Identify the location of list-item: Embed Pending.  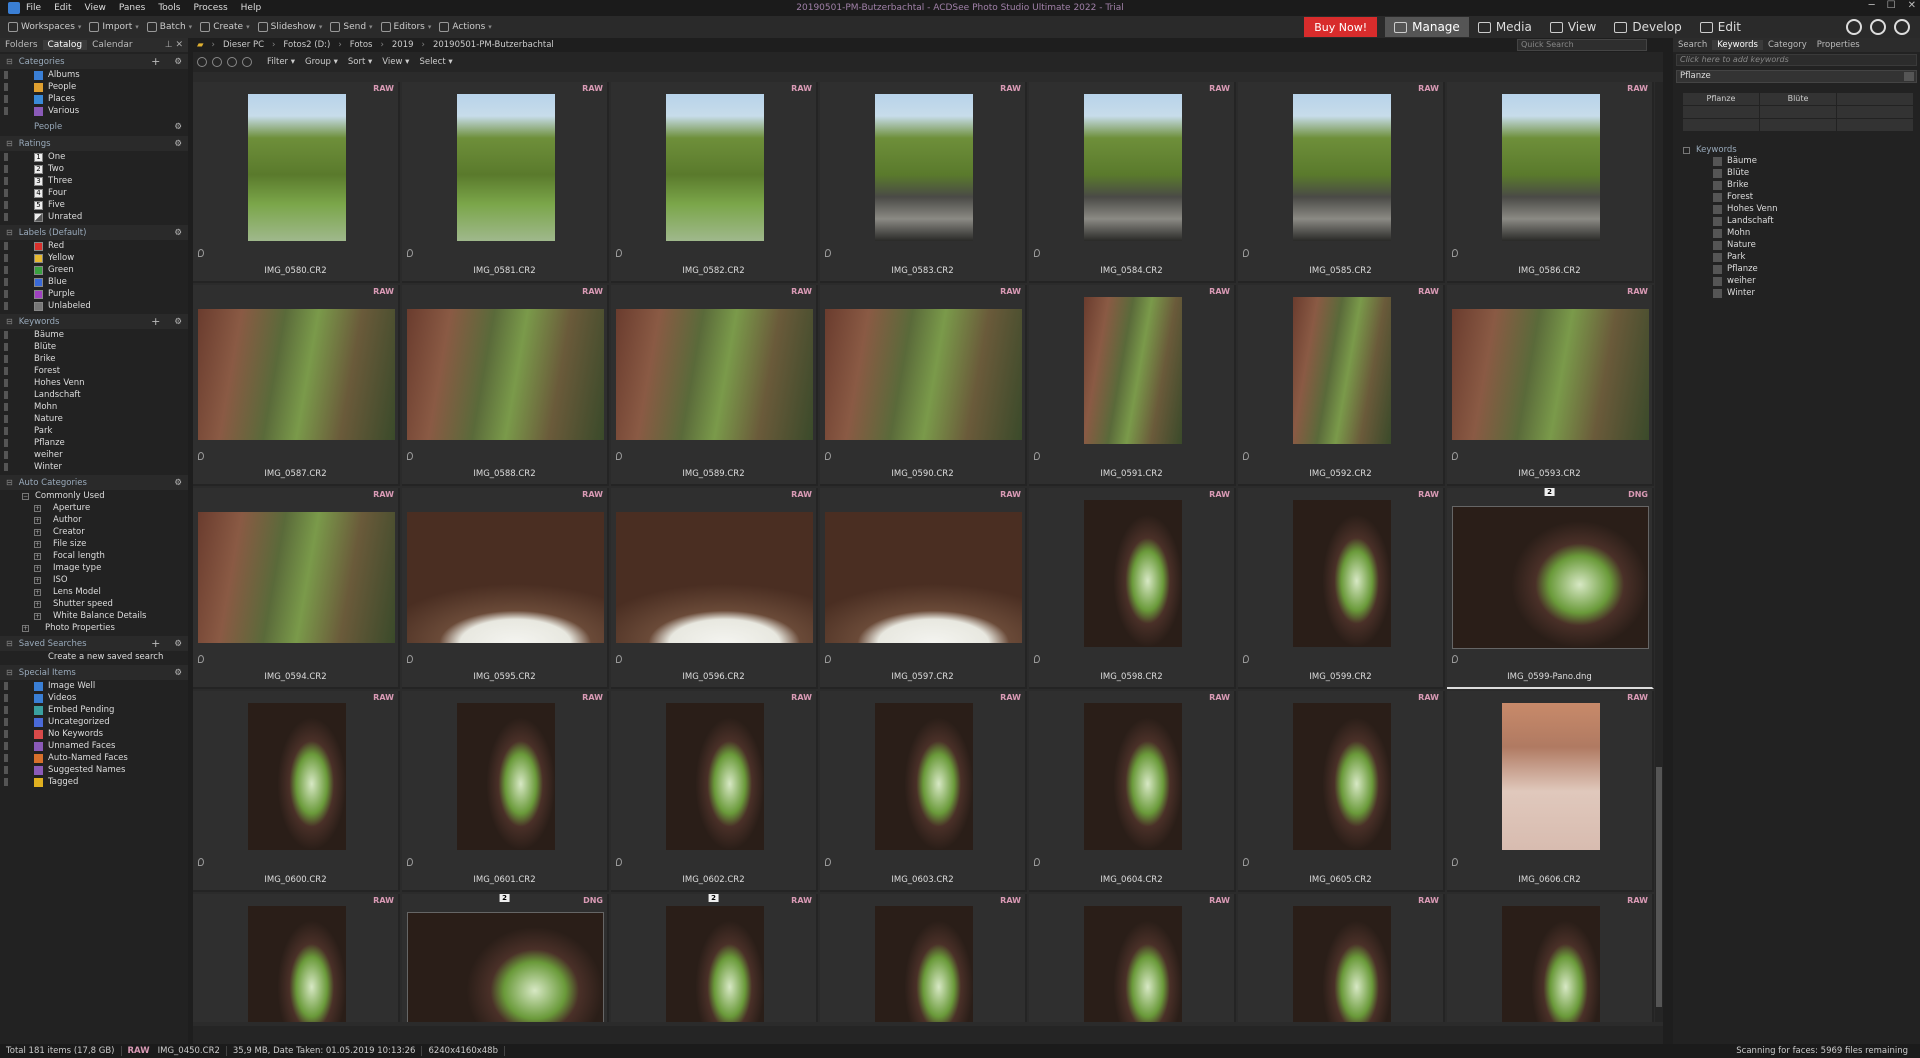
(94, 710).